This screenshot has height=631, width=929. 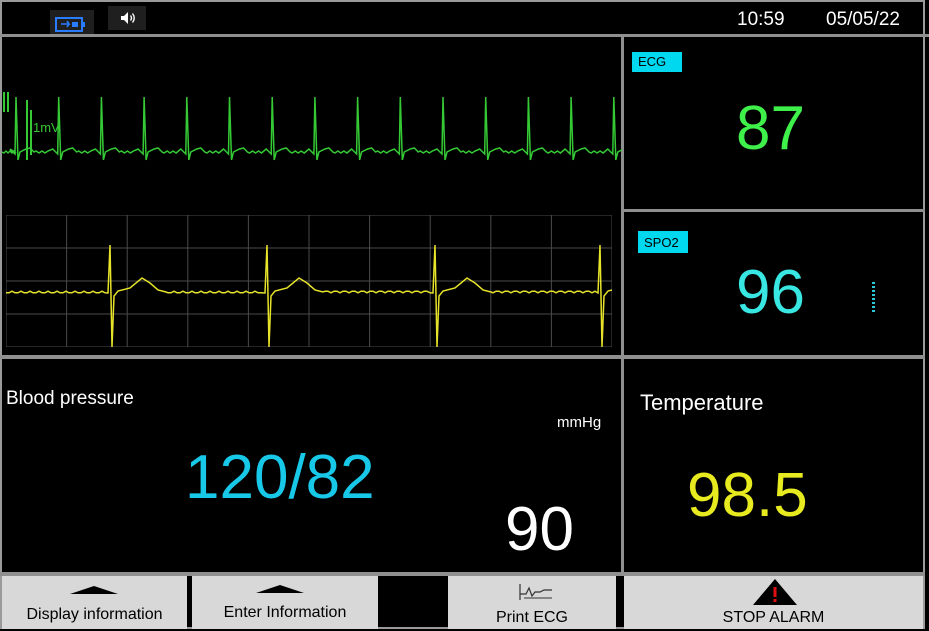 What do you see at coordinates (72, 22) in the screenshot?
I see `battery-charging-icon` at bounding box center [72, 22].